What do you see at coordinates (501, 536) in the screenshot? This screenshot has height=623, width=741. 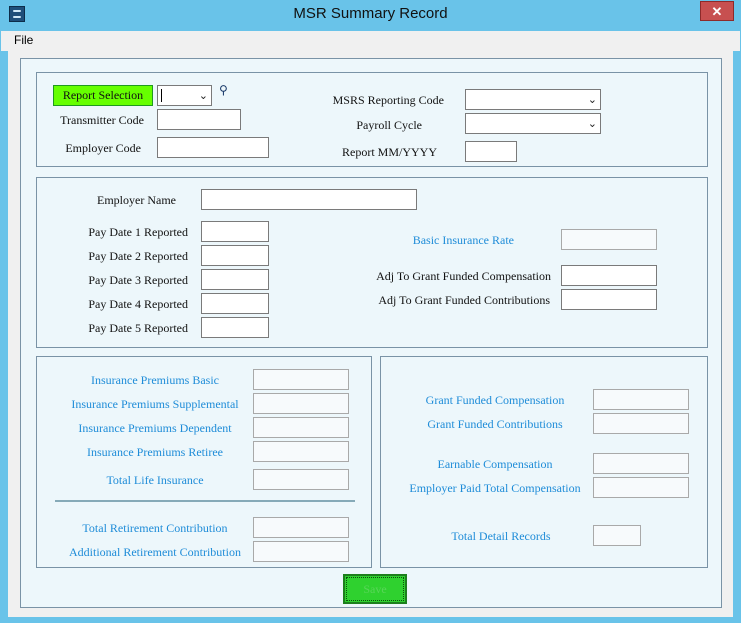 I see `total-detail-records-label: Total Detail Records` at bounding box center [501, 536].